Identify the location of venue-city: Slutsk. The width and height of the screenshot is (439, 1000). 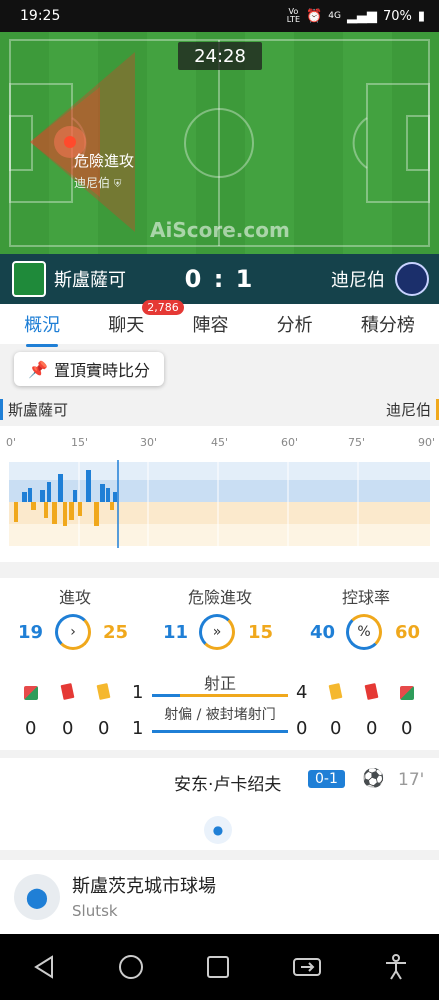
(95, 911).